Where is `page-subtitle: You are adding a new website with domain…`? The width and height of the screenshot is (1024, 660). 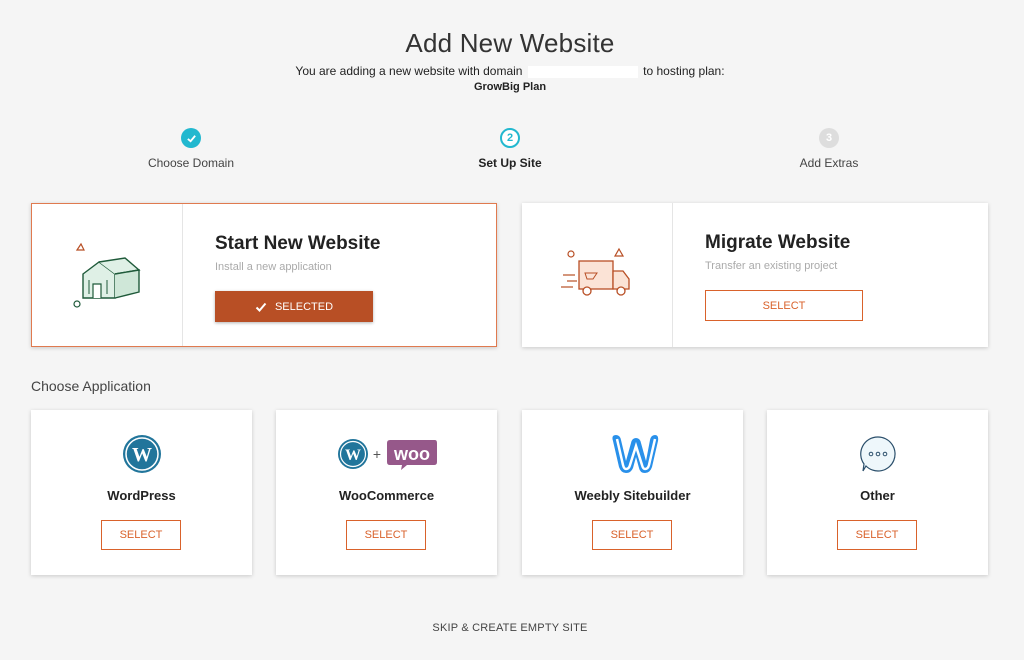
page-subtitle: You are adding a new website with domain… is located at coordinates (510, 71).